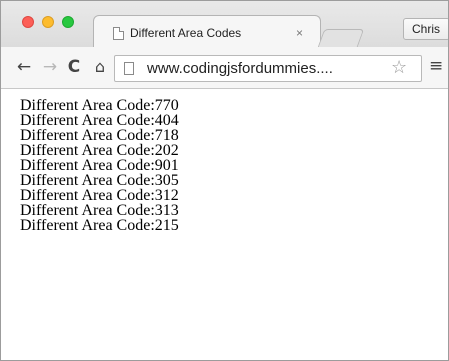 The image size is (449, 361). What do you see at coordinates (299, 33) in the screenshot?
I see `tab-close-icon: ×` at bounding box center [299, 33].